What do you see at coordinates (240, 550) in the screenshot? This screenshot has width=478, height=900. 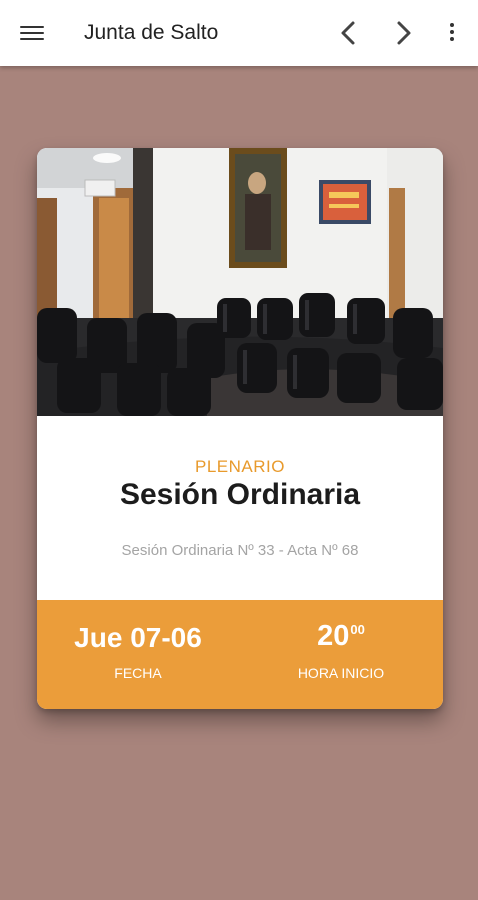 I see `session-subtitle: Sesión Ordinaria Nº 33 - Acta Nº 68` at bounding box center [240, 550].